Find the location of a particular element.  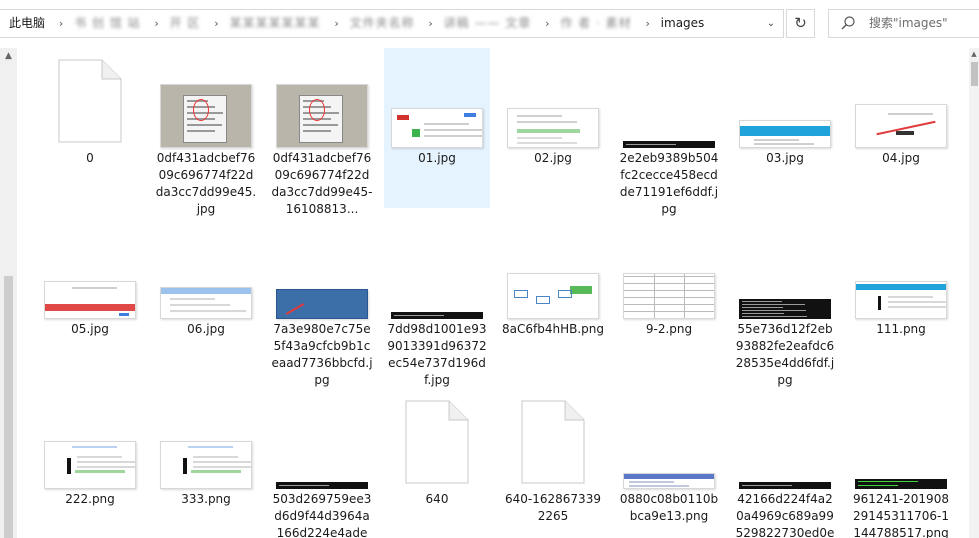

file-item: 03.jpg is located at coordinates (785, 128).